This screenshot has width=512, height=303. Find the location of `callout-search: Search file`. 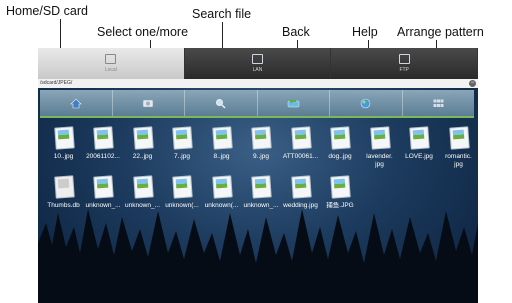

callout-search: Search file is located at coordinates (222, 14).